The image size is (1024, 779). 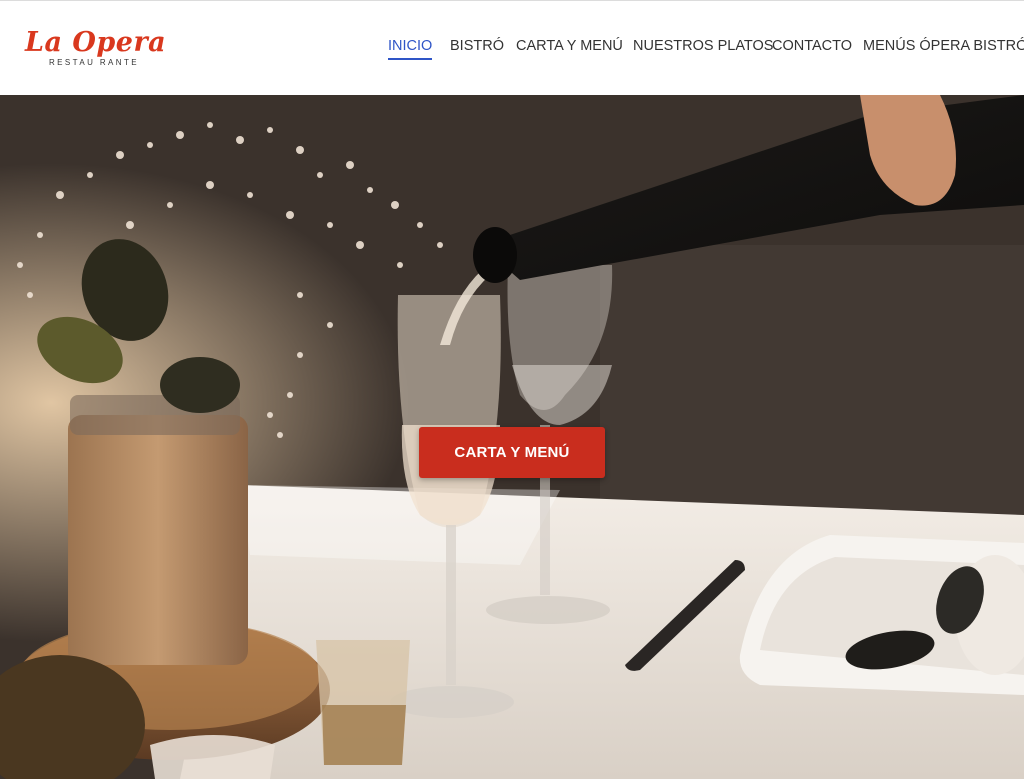 I want to click on carta-y-menu-button: CARTA Y MENÚ, so click(x=512, y=452).